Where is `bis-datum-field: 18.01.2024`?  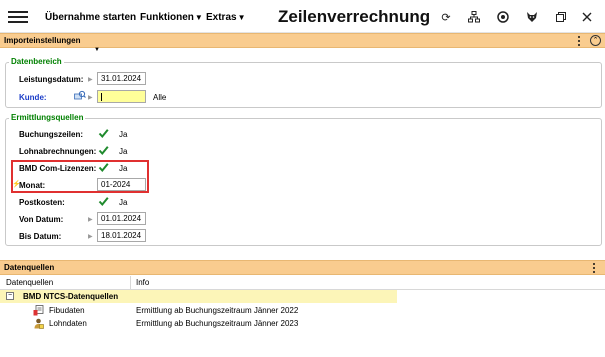 bis-datum-field: 18.01.2024 is located at coordinates (121, 235).